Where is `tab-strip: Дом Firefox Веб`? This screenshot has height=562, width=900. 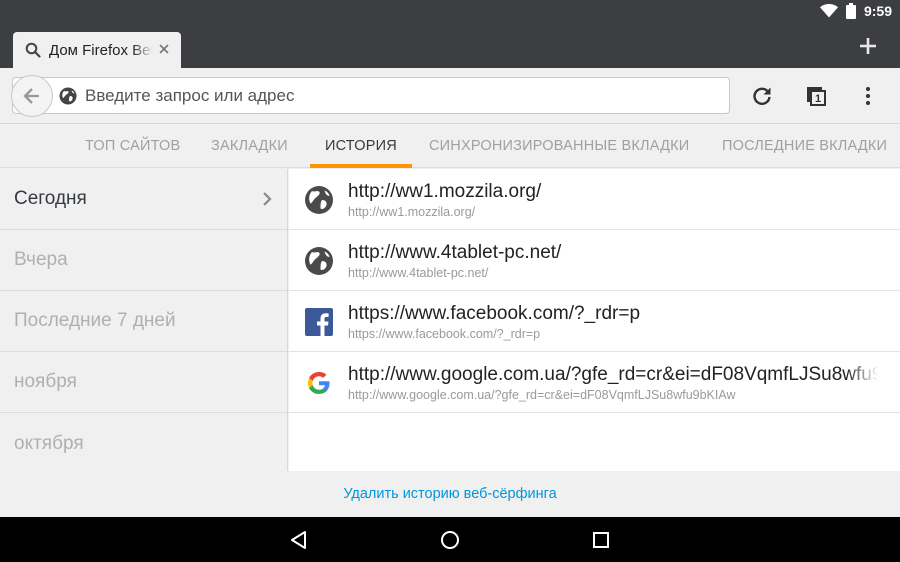 tab-strip: Дом Firefox Веб is located at coordinates (450, 46).